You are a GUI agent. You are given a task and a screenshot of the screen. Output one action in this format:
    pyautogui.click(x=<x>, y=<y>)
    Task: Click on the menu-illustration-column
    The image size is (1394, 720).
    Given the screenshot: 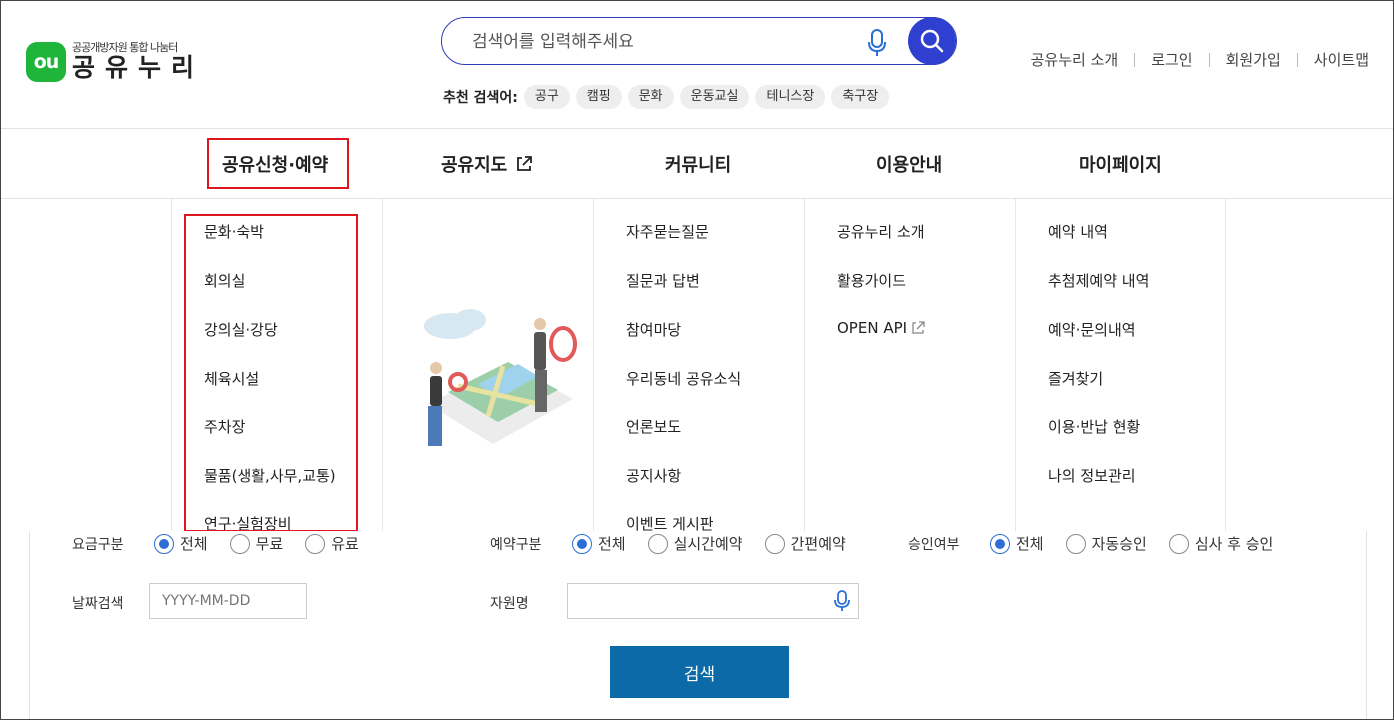 What is the action you would take?
    pyautogui.click(x=488, y=365)
    